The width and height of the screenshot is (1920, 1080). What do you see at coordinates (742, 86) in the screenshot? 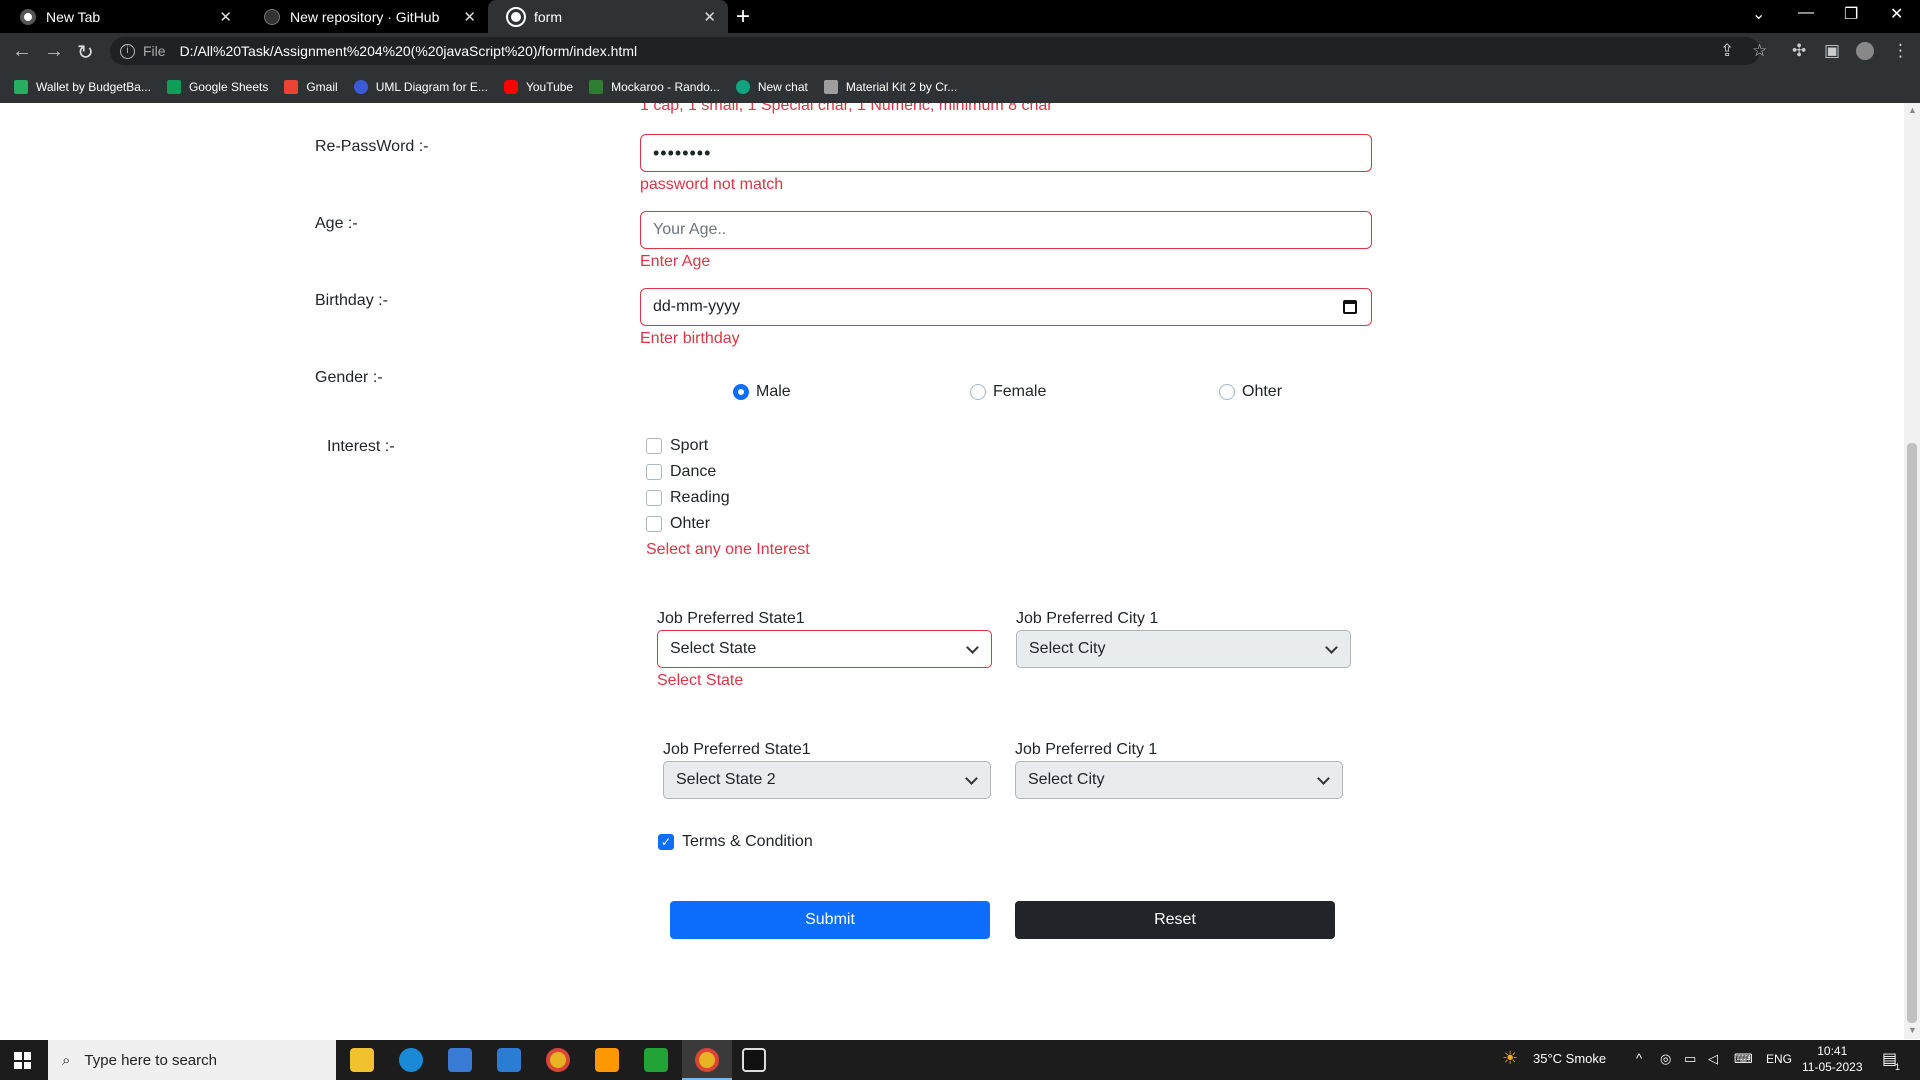
I see `chatgpt-icon` at bounding box center [742, 86].